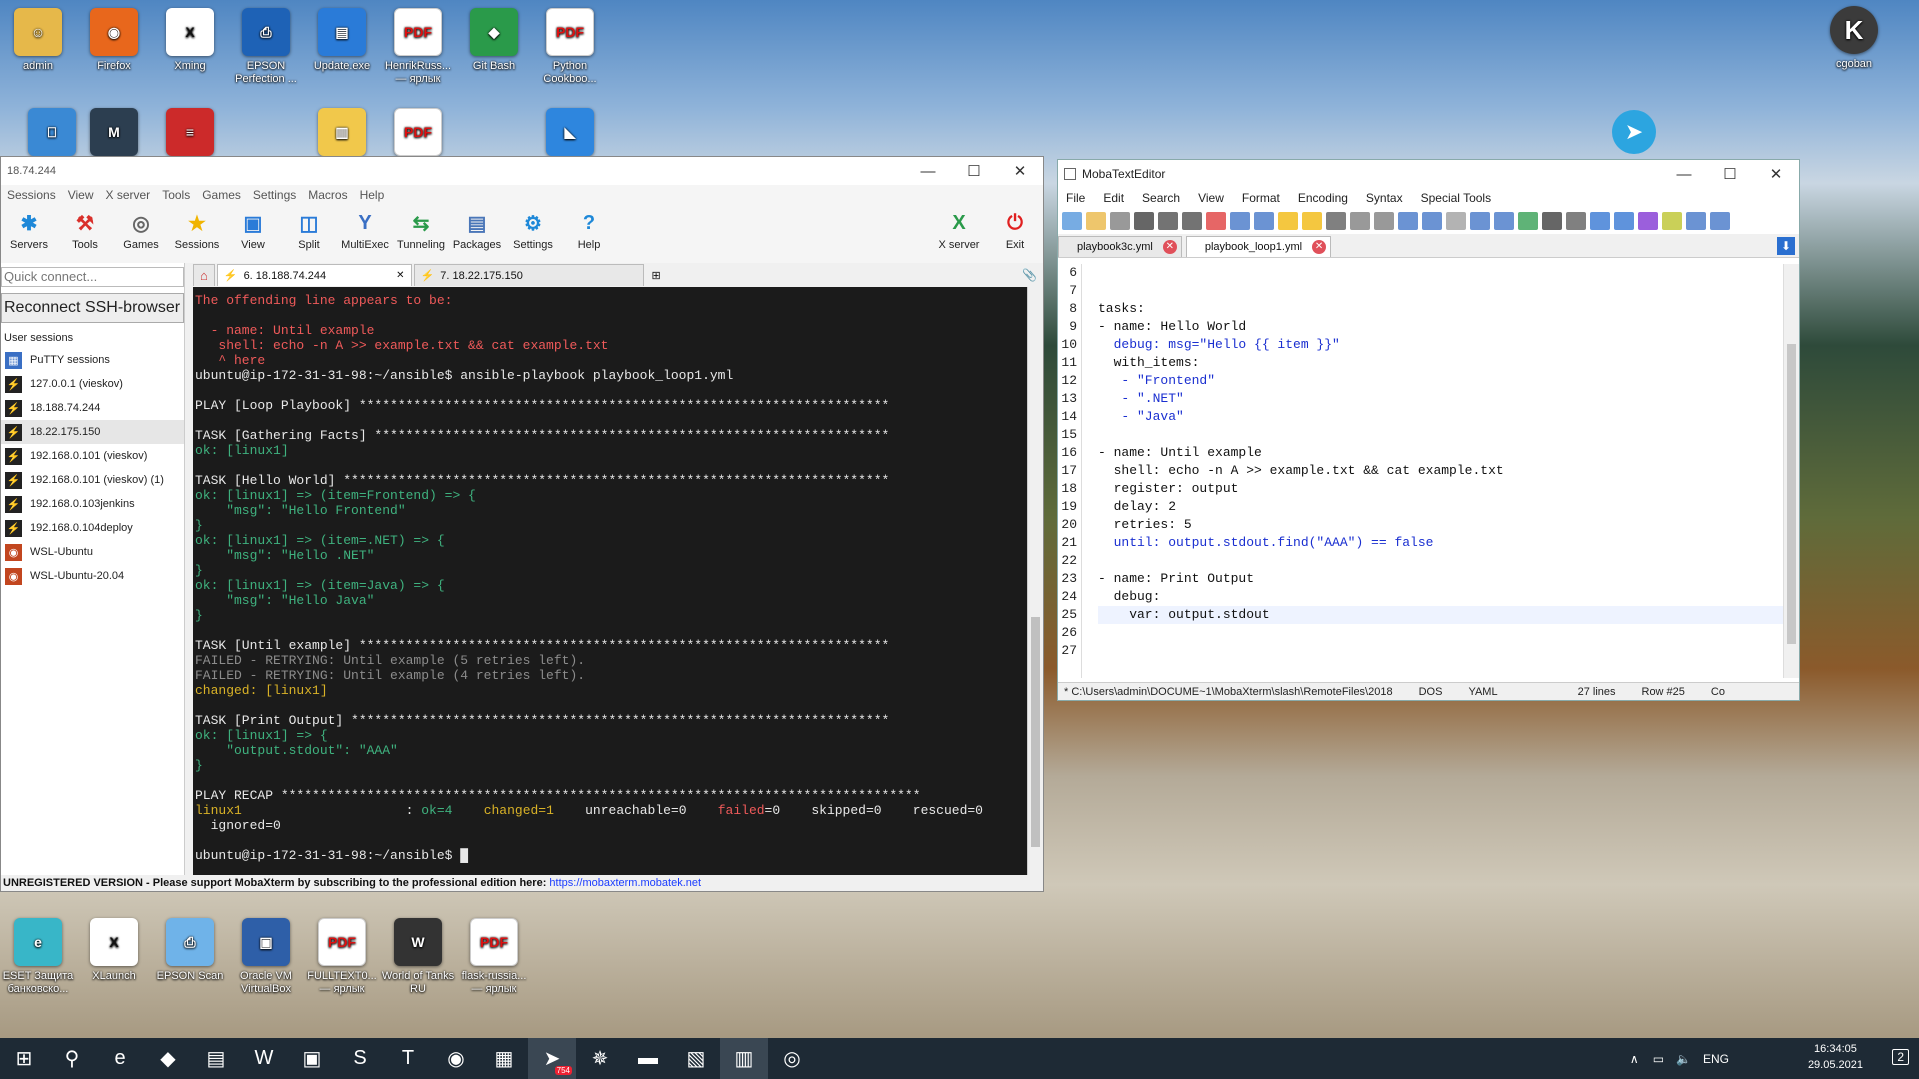 The height and width of the screenshot is (1079, 1919). What do you see at coordinates (528, 275) in the screenshot?
I see `terminal-tab: ⚡ 7. 18.22.175.150` at bounding box center [528, 275].